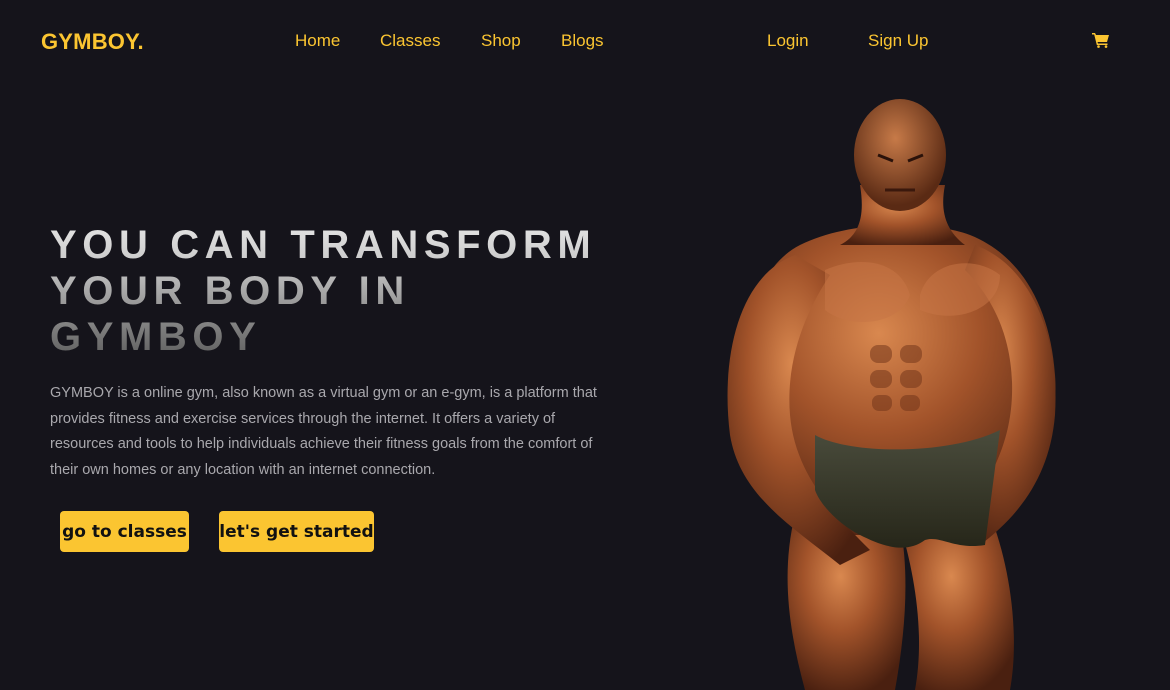 This screenshot has height=690, width=1170. Describe the element at coordinates (788, 41) in the screenshot. I see `login-link: Login` at that location.